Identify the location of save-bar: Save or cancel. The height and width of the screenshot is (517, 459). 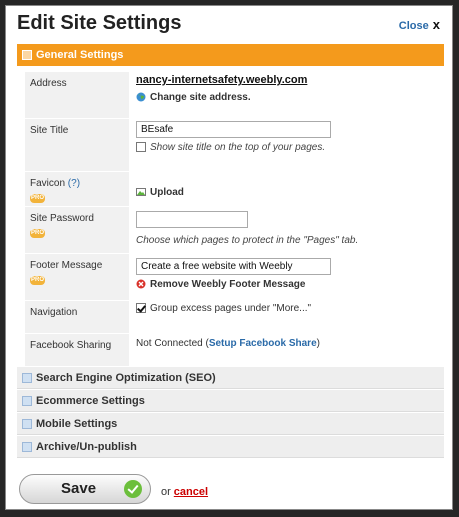
(229, 490).